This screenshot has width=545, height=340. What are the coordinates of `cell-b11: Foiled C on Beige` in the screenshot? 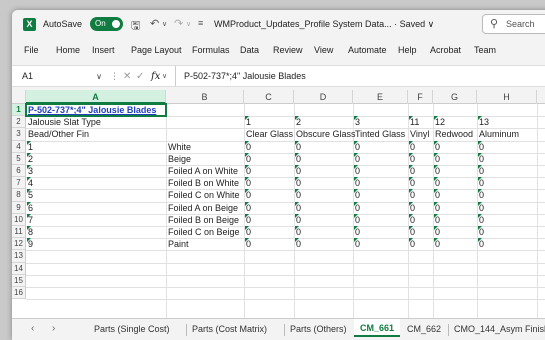 It's located at (203, 232).